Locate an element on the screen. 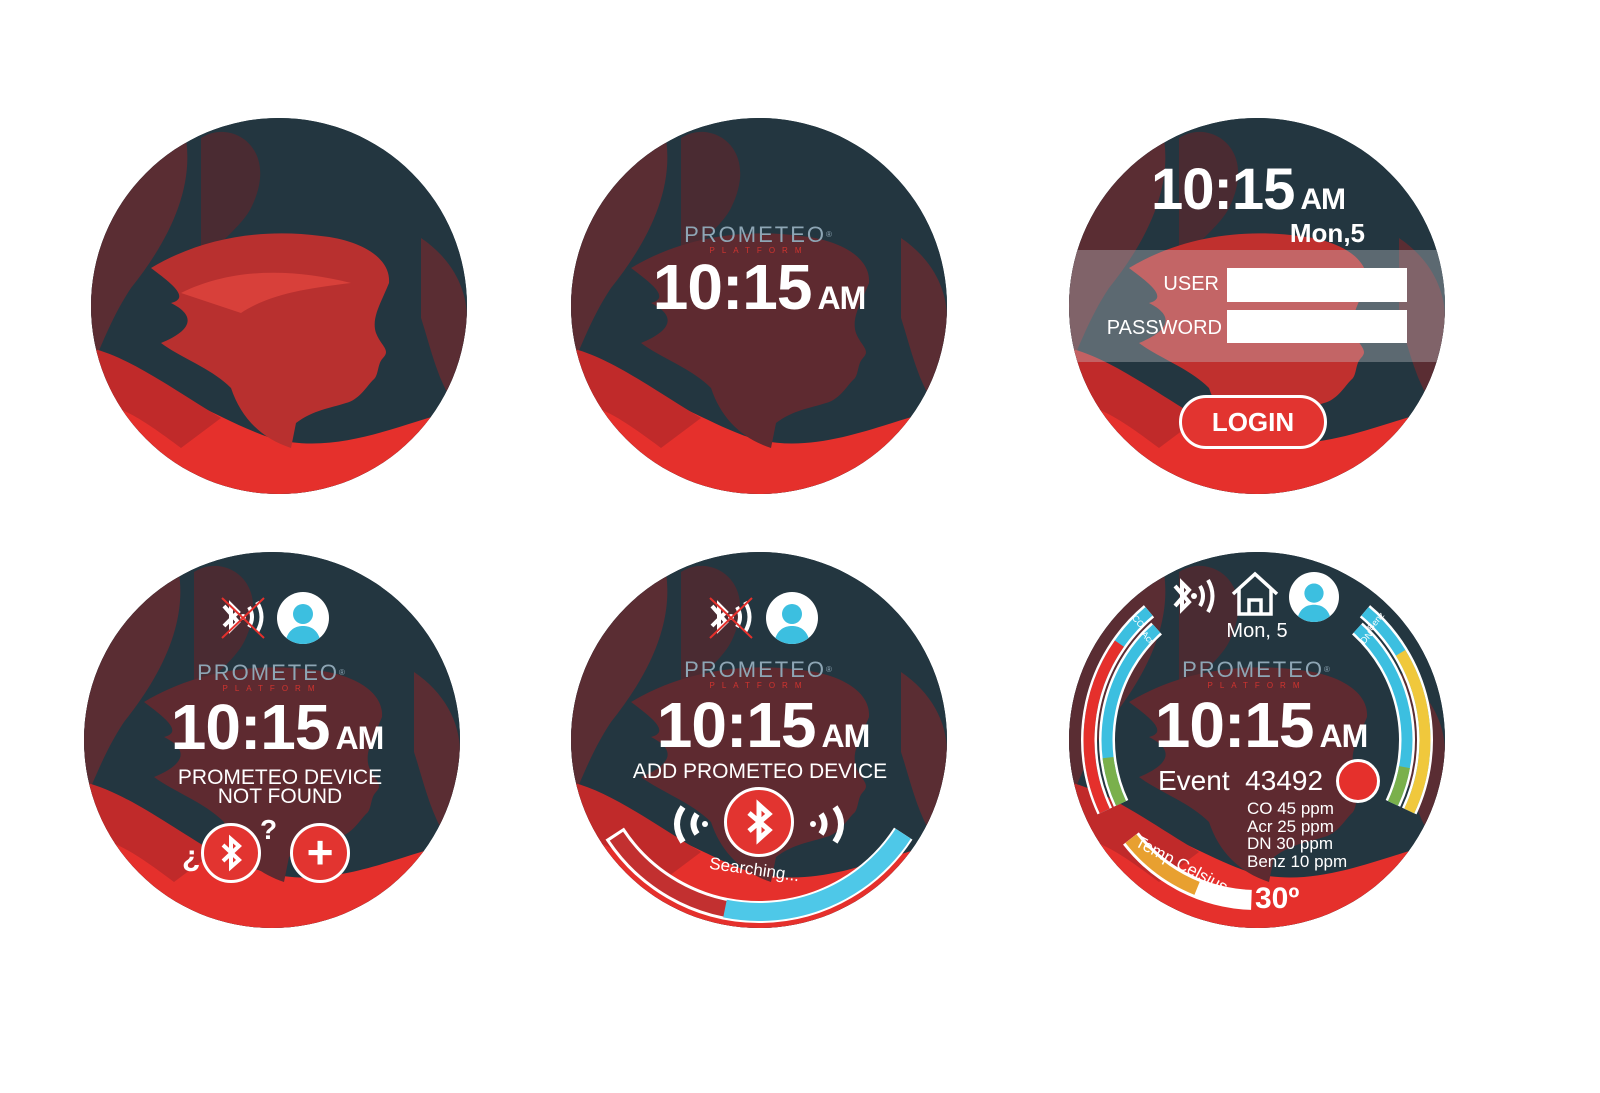 The image size is (1600, 1093). date-label: Mon,5 is located at coordinates (1327, 233).